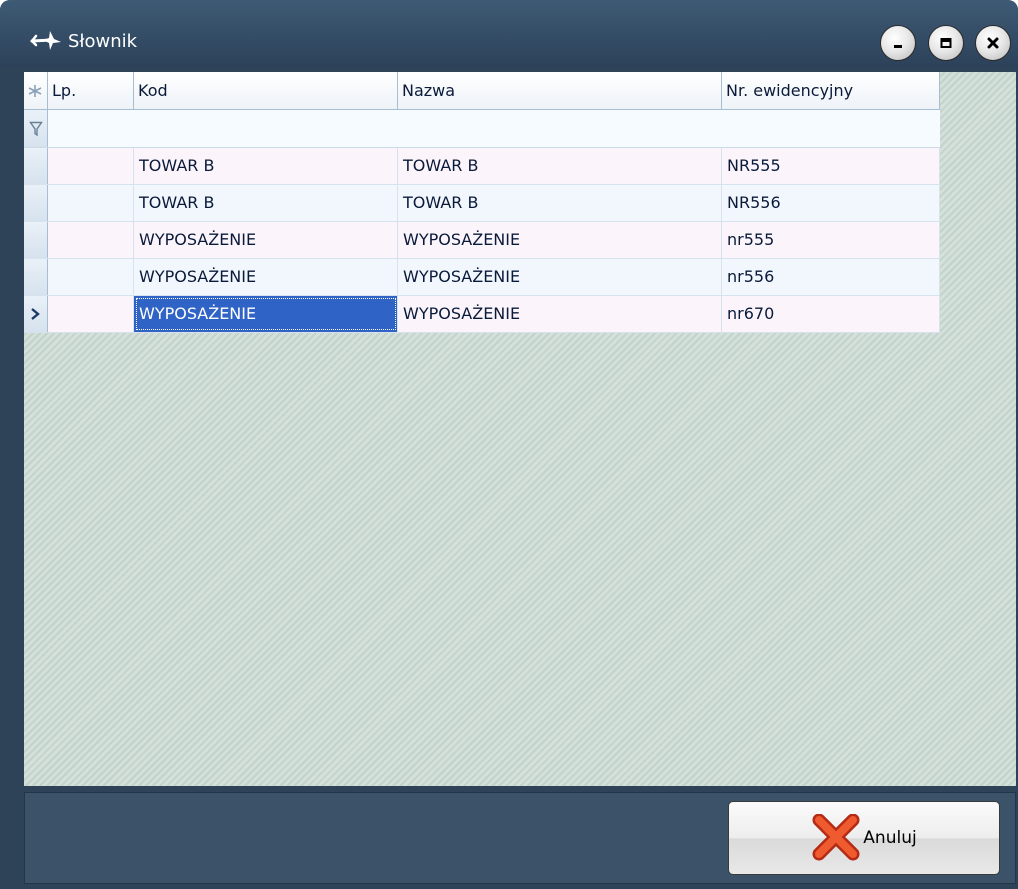 This screenshot has width=1018, height=889. What do you see at coordinates (831, 277) in the screenshot?
I see `cell-nr-ewidencyjny: nr556` at bounding box center [831, 277].